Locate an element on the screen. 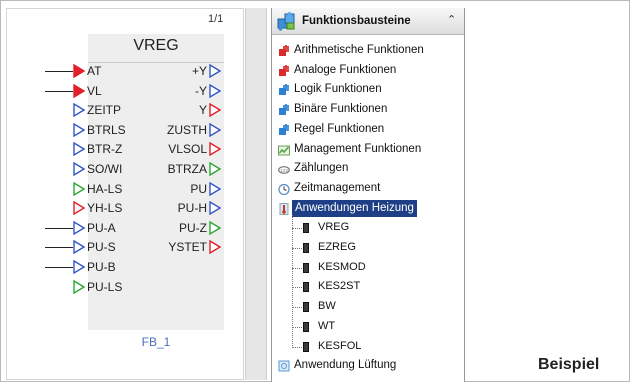 Image resolution: width=631 pixels, height=383 pixels. input-port-label: AT is located at coordinates (94, 71).